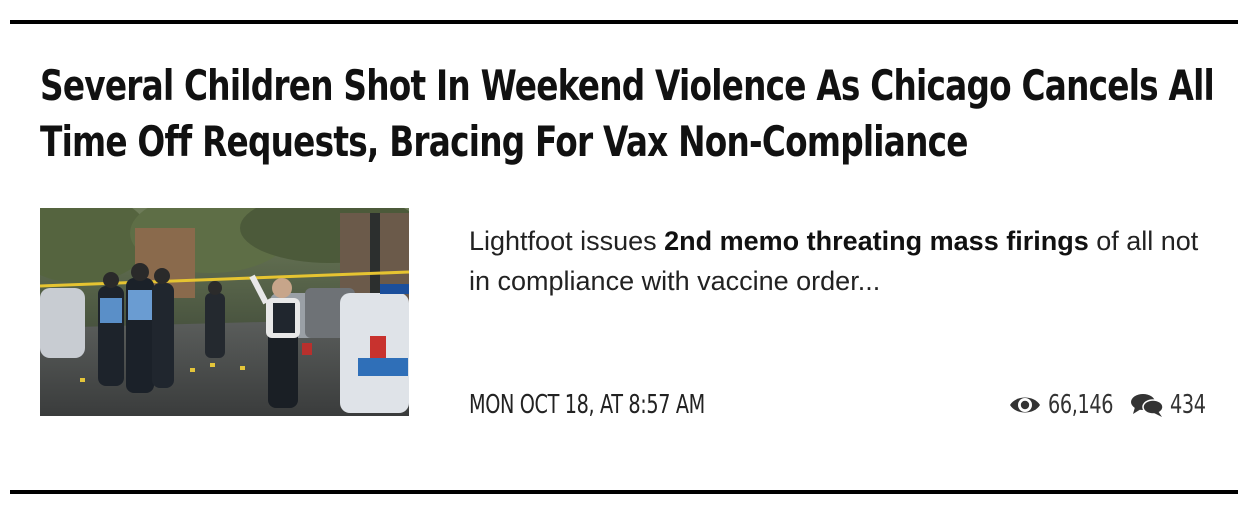  What do you see at coordinates (1188, 405) in the screenshot?
I see `comments-count: 434` at bounding box center [1188, 405].